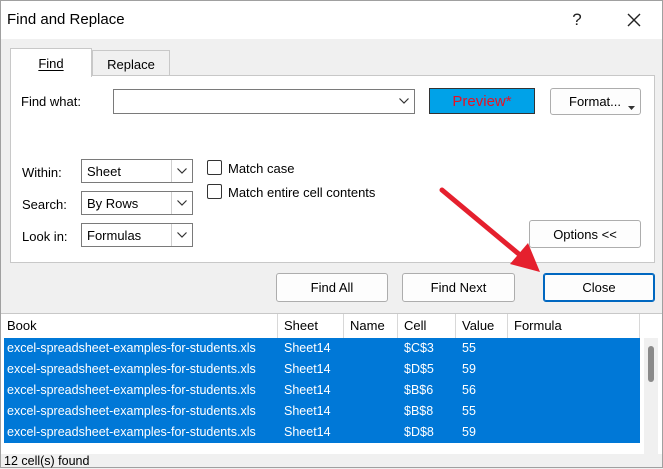 The width and height of the screenshot is (663, 469). Describe the element at coordinates (113, 203) in the screenshot. I see `search-value: By Rows` at that location.